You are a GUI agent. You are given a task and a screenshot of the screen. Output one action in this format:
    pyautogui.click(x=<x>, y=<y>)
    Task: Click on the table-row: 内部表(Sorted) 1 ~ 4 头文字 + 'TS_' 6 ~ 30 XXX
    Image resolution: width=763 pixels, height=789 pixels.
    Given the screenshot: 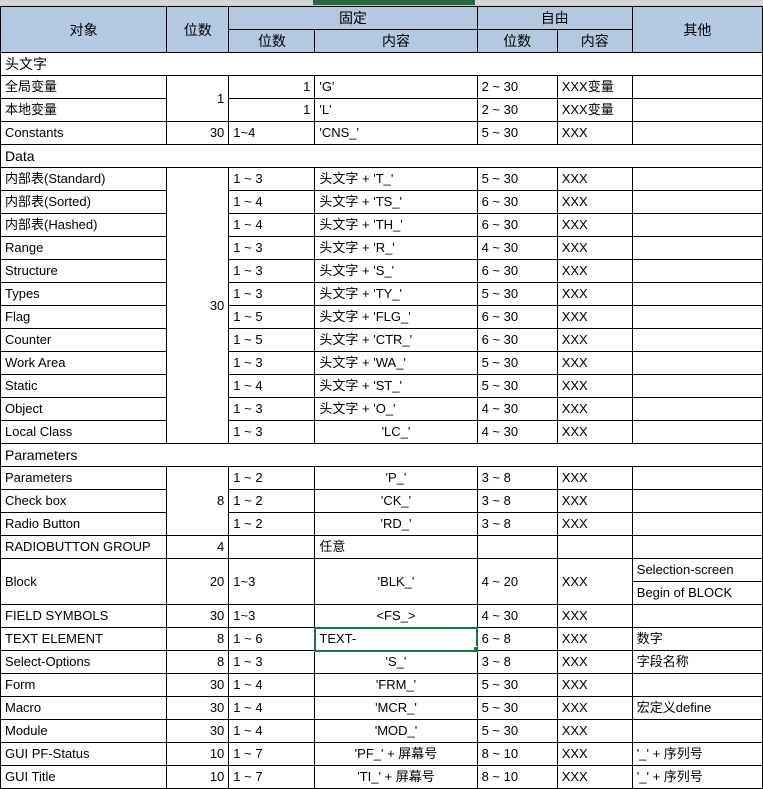 What is the action you would take?
    pyautogui.click(x=381, y=202)
    